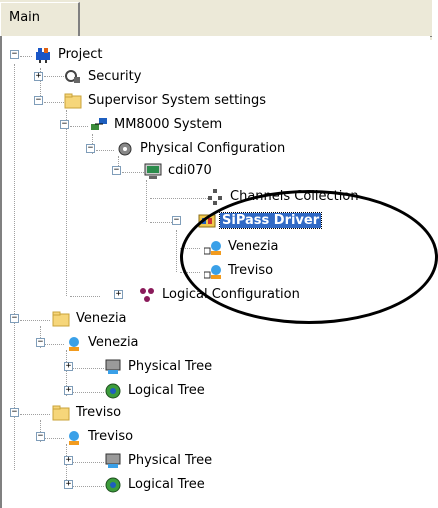  I want to click on tree-node-label: cdi070, so click(190, 170).